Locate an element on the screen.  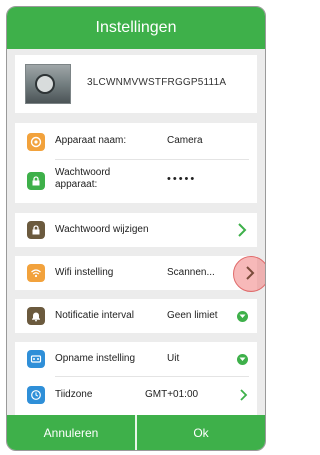
recording-setting-row: Opname instelling Uit is located at coordinates (136, 359).